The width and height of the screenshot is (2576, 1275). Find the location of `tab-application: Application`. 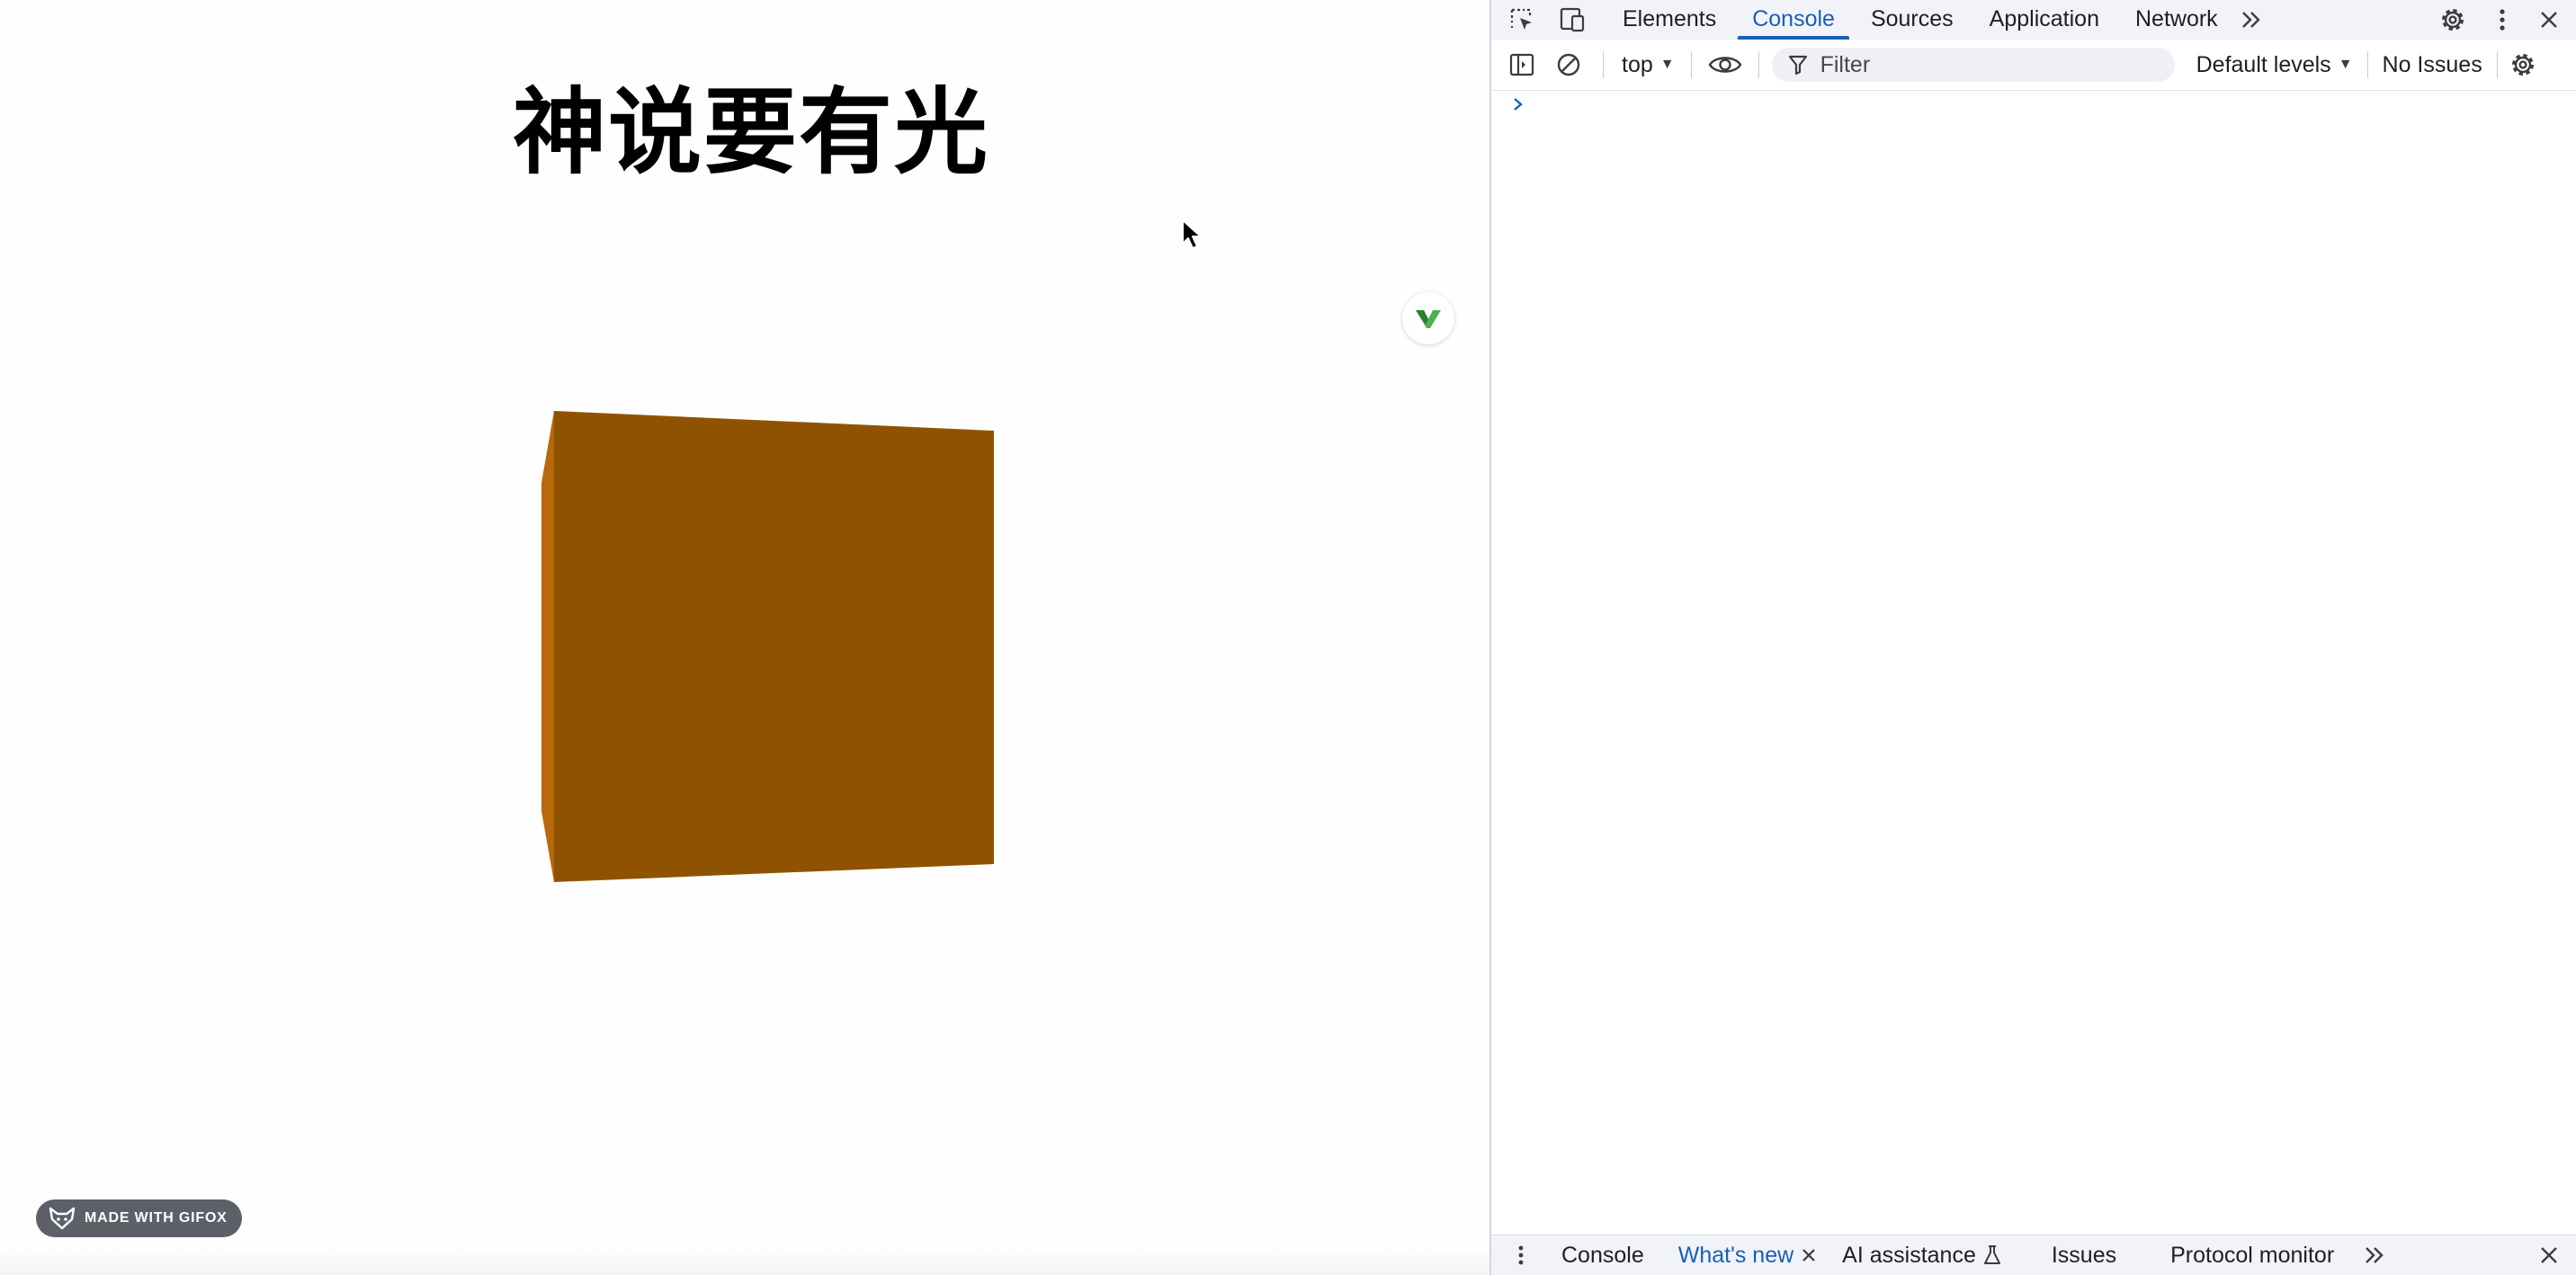

tab-application: Application is located at coordinates (2044, 20).